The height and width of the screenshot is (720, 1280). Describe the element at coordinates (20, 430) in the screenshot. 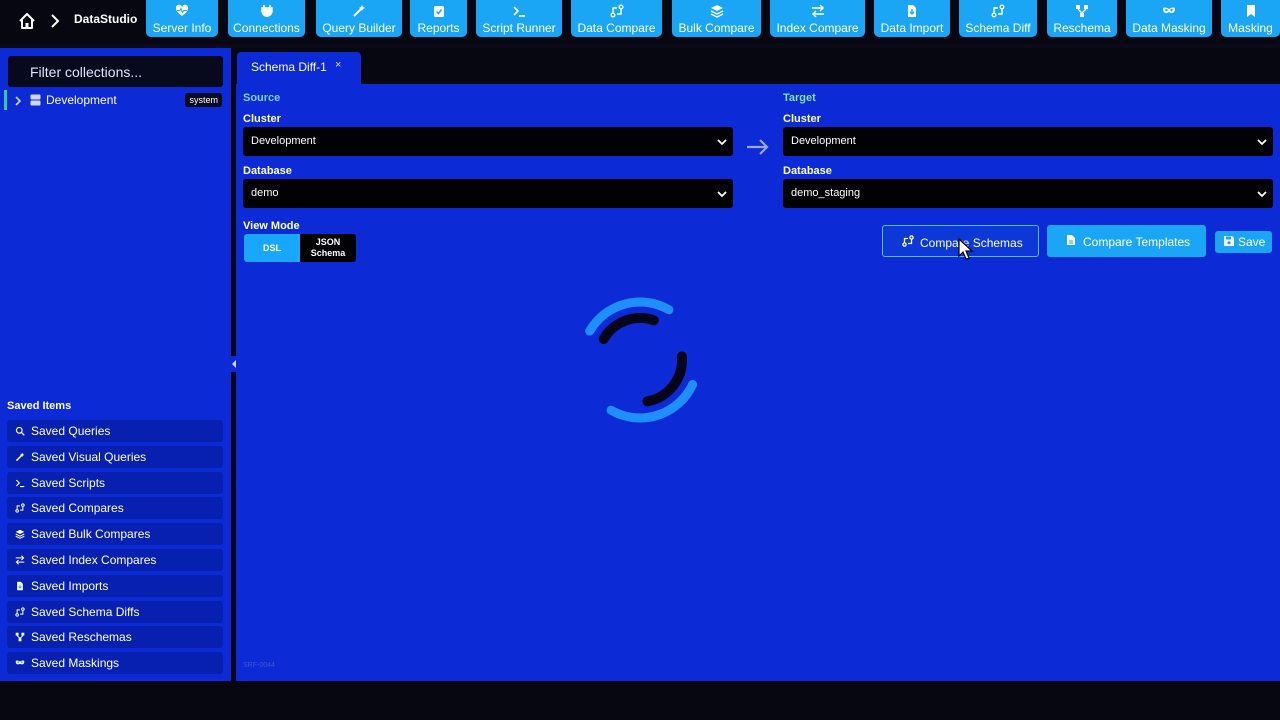

I see `search-icon` at that location.